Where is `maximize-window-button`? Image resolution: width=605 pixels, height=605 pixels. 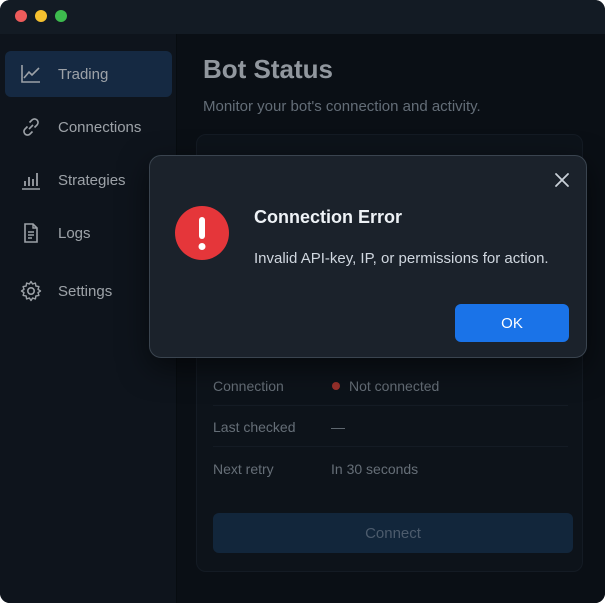 maximize-window-button is located at coordinates (61, 16).